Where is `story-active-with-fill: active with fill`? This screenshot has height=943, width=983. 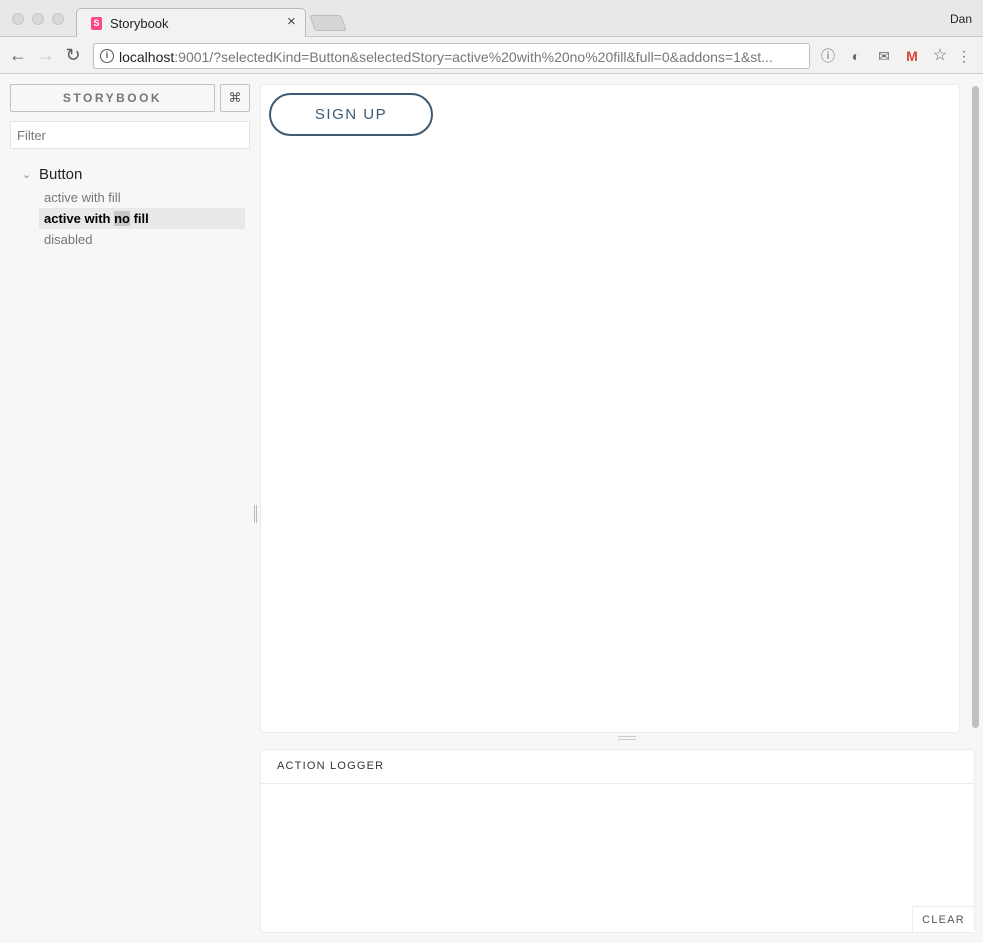
story-active-with-fill: active with fill is located at coordinates (142, 197).